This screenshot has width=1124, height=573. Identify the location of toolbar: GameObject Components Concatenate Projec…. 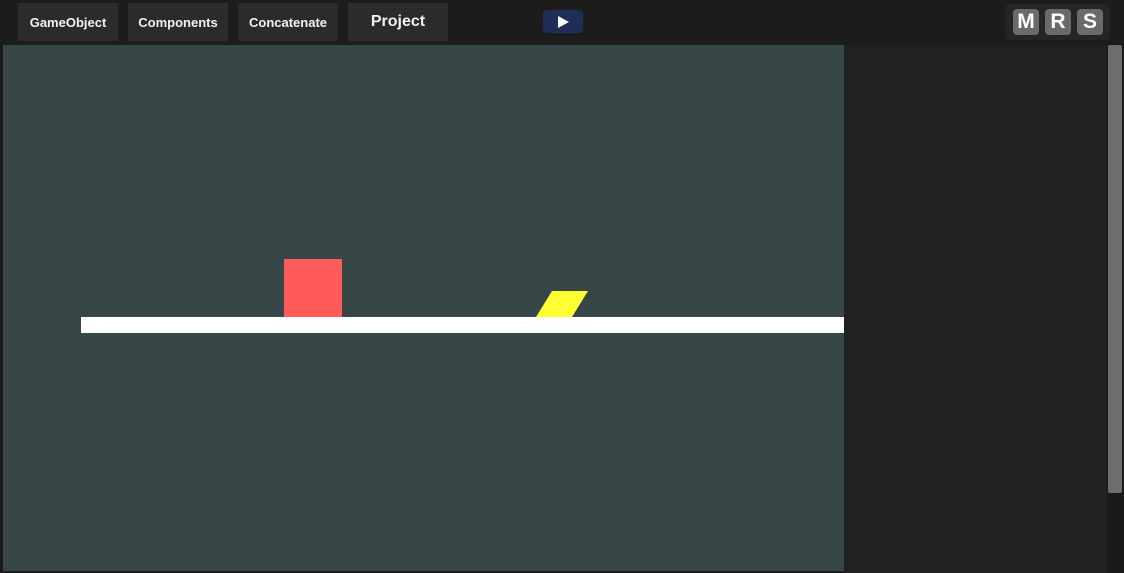
(562, 22).